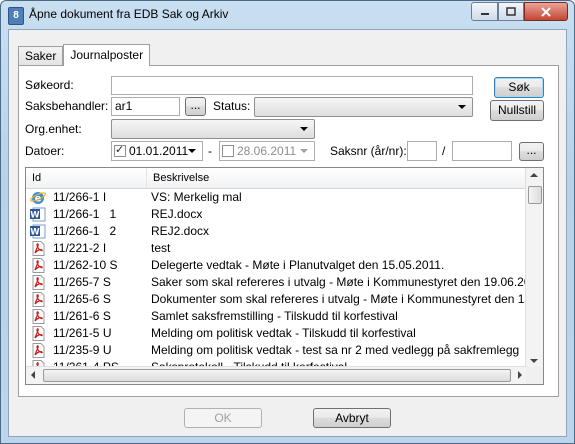  I want to click on tab-saker: Saker, so click(41, 56).